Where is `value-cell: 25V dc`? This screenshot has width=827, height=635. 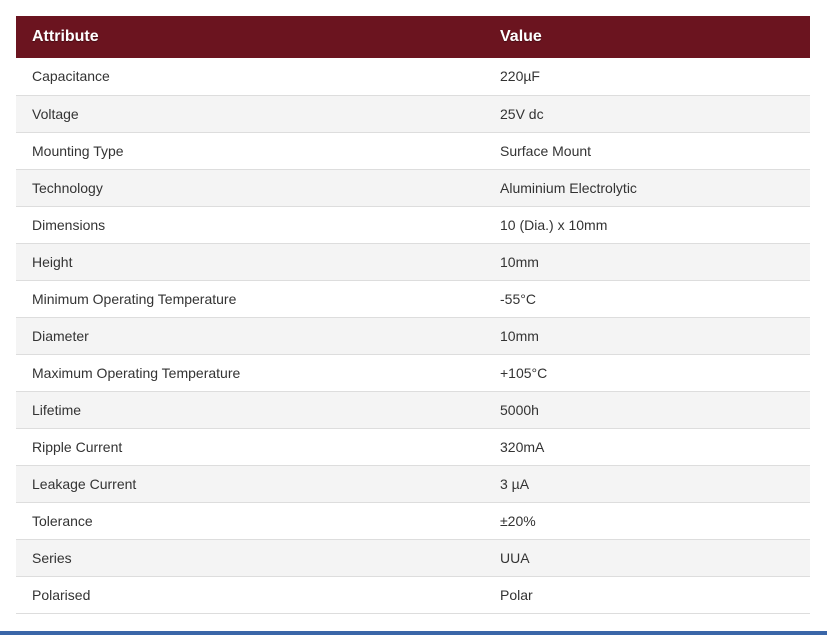 value-cell: 25V dc is located at coordinates (522, 113).